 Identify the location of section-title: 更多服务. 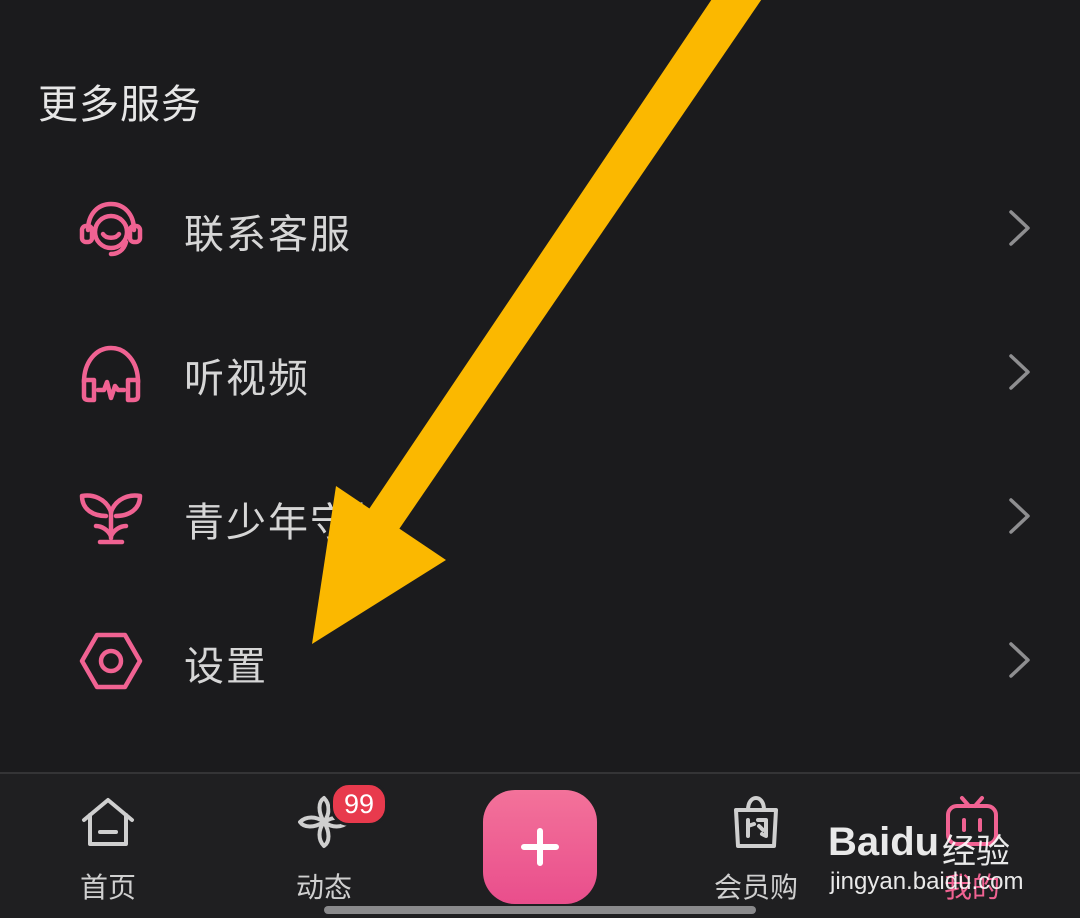
(120, 105).